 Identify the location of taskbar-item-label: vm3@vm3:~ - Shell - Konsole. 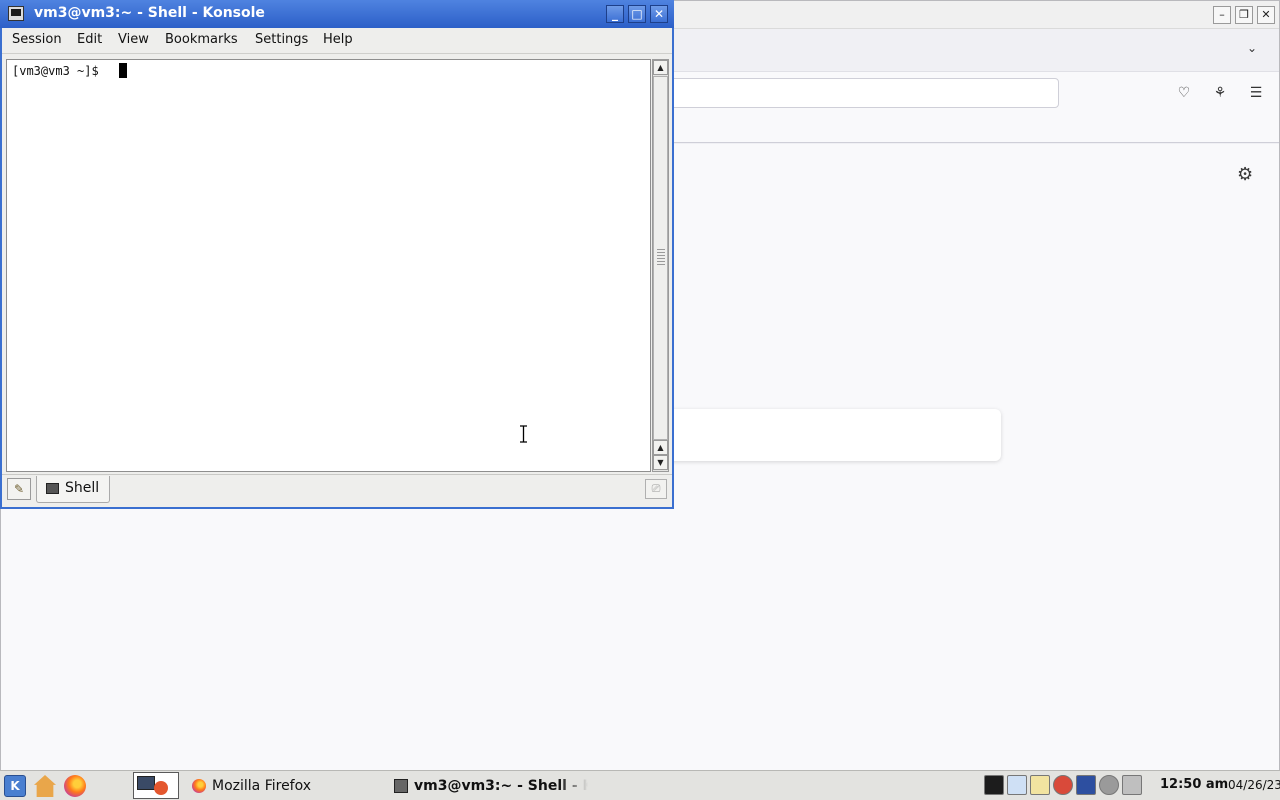
(501, 786).